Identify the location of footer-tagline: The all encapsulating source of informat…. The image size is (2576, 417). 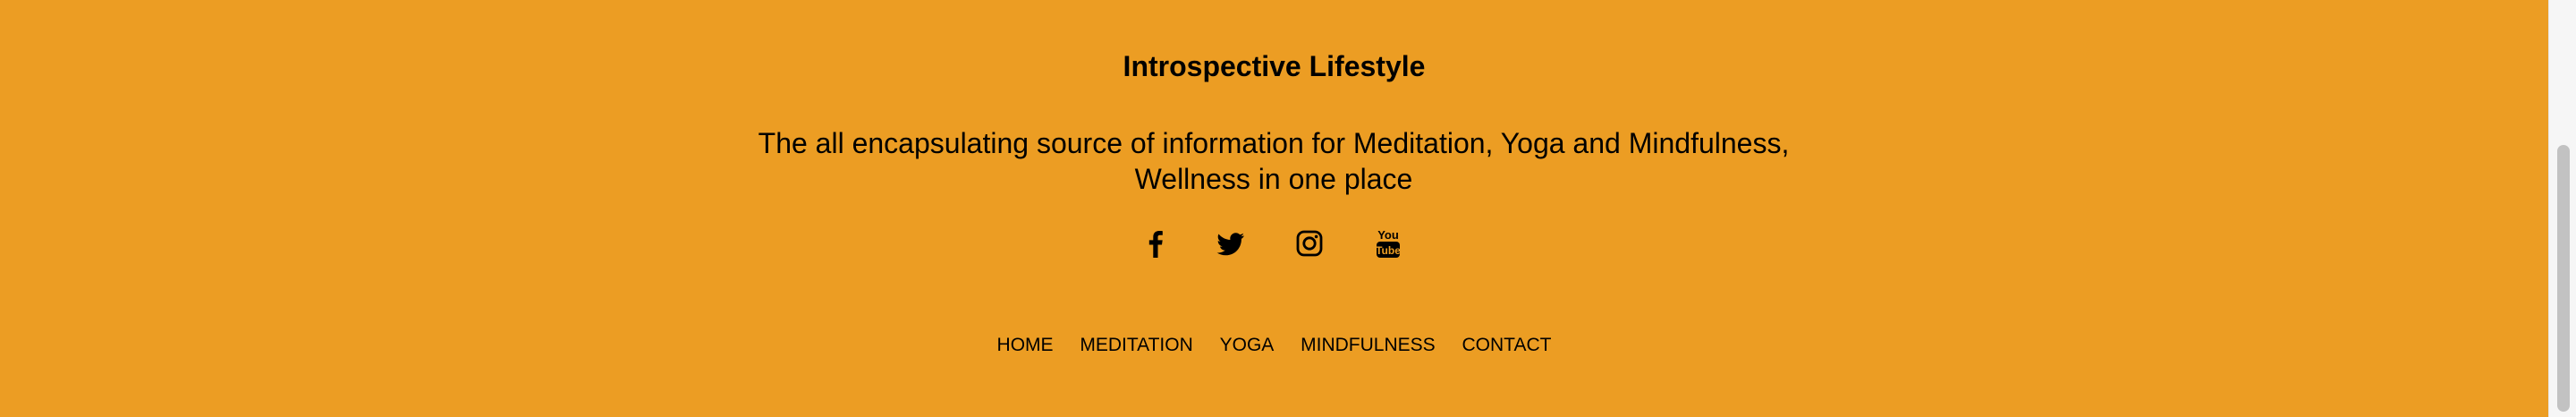
(1274, 161).